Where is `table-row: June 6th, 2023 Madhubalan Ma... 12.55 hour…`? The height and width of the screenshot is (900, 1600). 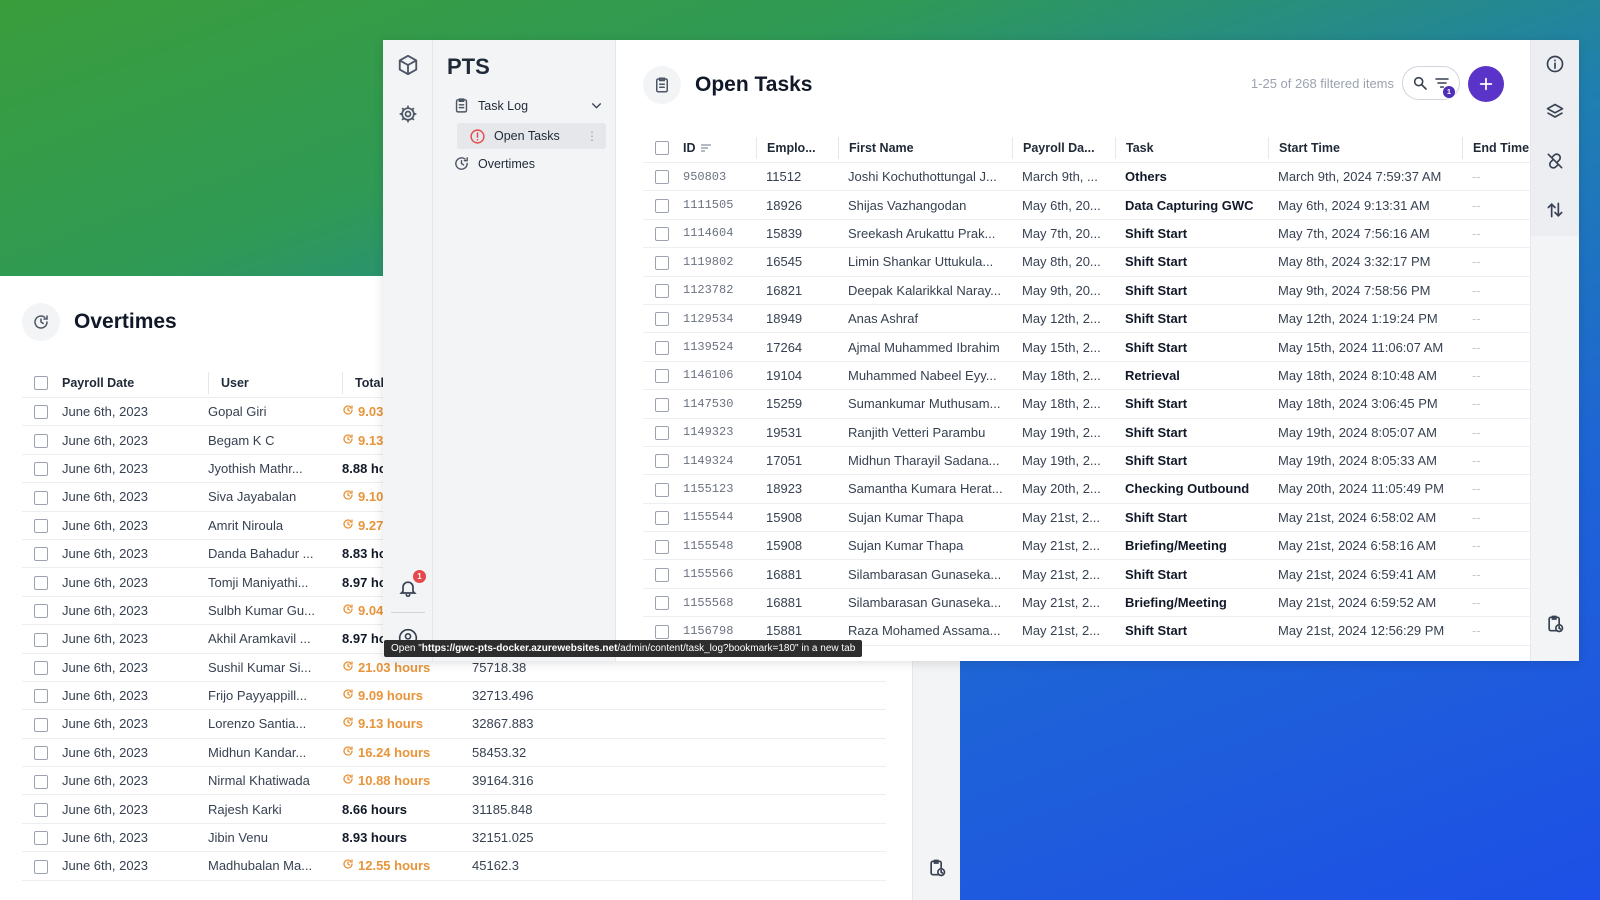 table-row: June 6th, 2023 Madhubalan Ma... 12.55 hour… is located at coordinates (454, 866).